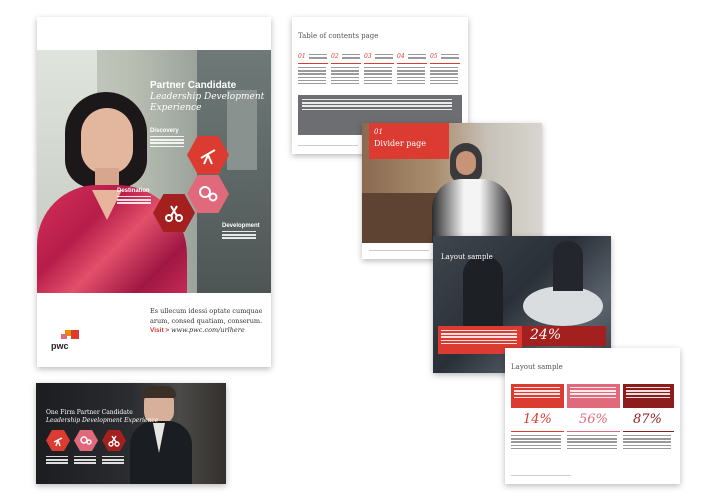  I want to click on destination-label: Destination, so click(133, 191).